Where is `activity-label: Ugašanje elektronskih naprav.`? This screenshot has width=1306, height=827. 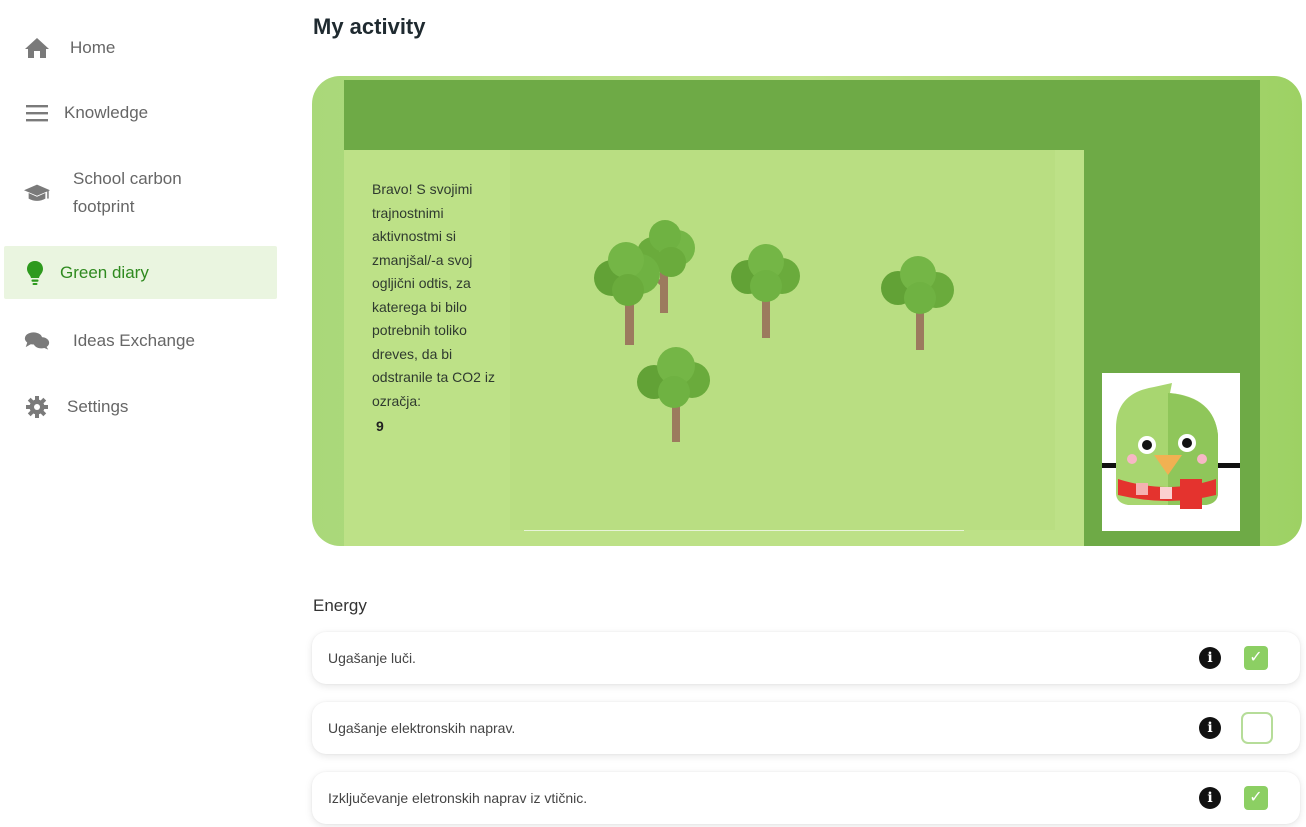
activity-label: Ugašanje elektronskih naprav. is located at coordinates (422, 728).